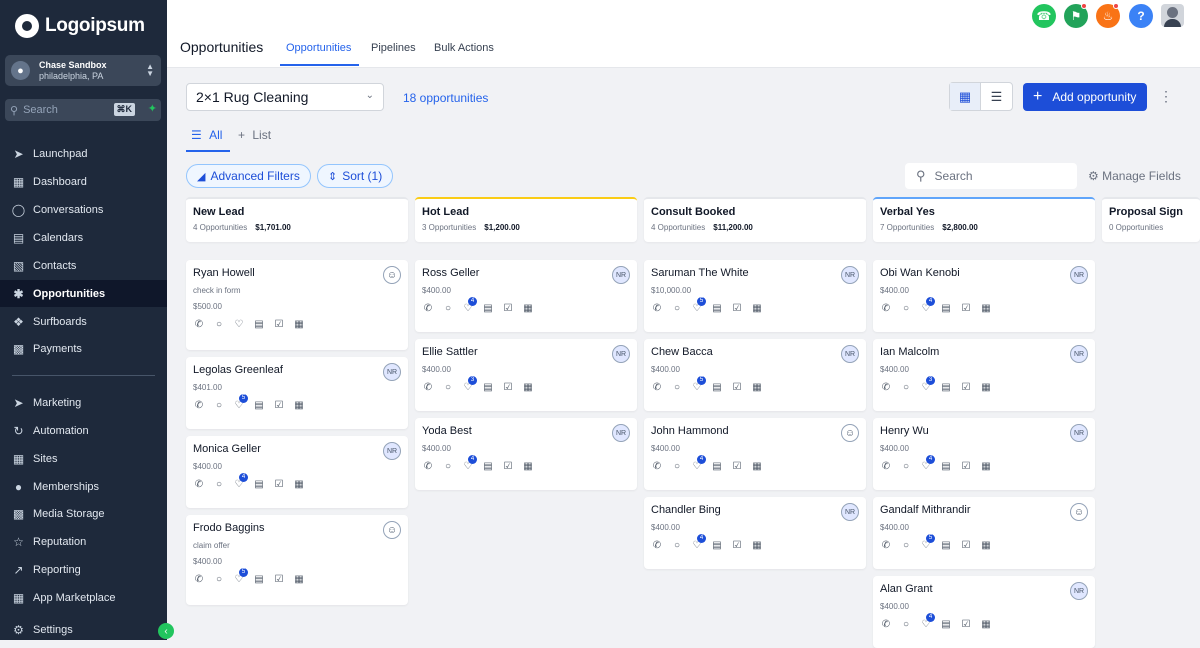  Describe the element at coordinates (1166, 96) in the screenshot. I see `more-options-icon: ⋮` at that location.